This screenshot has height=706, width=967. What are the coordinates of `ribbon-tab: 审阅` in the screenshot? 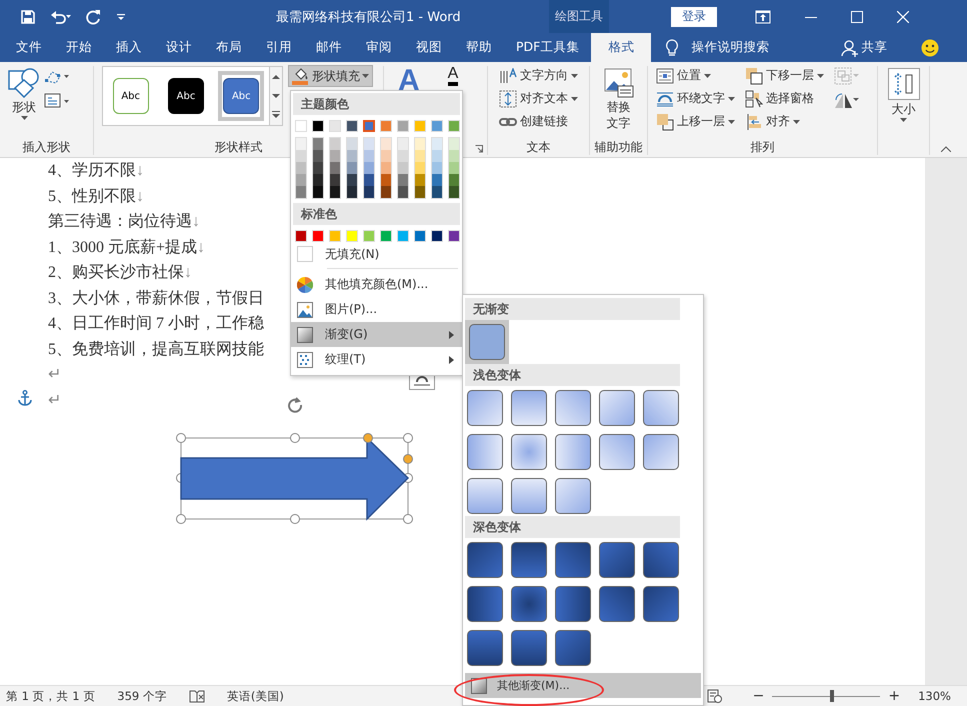 It's located at (379, 47).